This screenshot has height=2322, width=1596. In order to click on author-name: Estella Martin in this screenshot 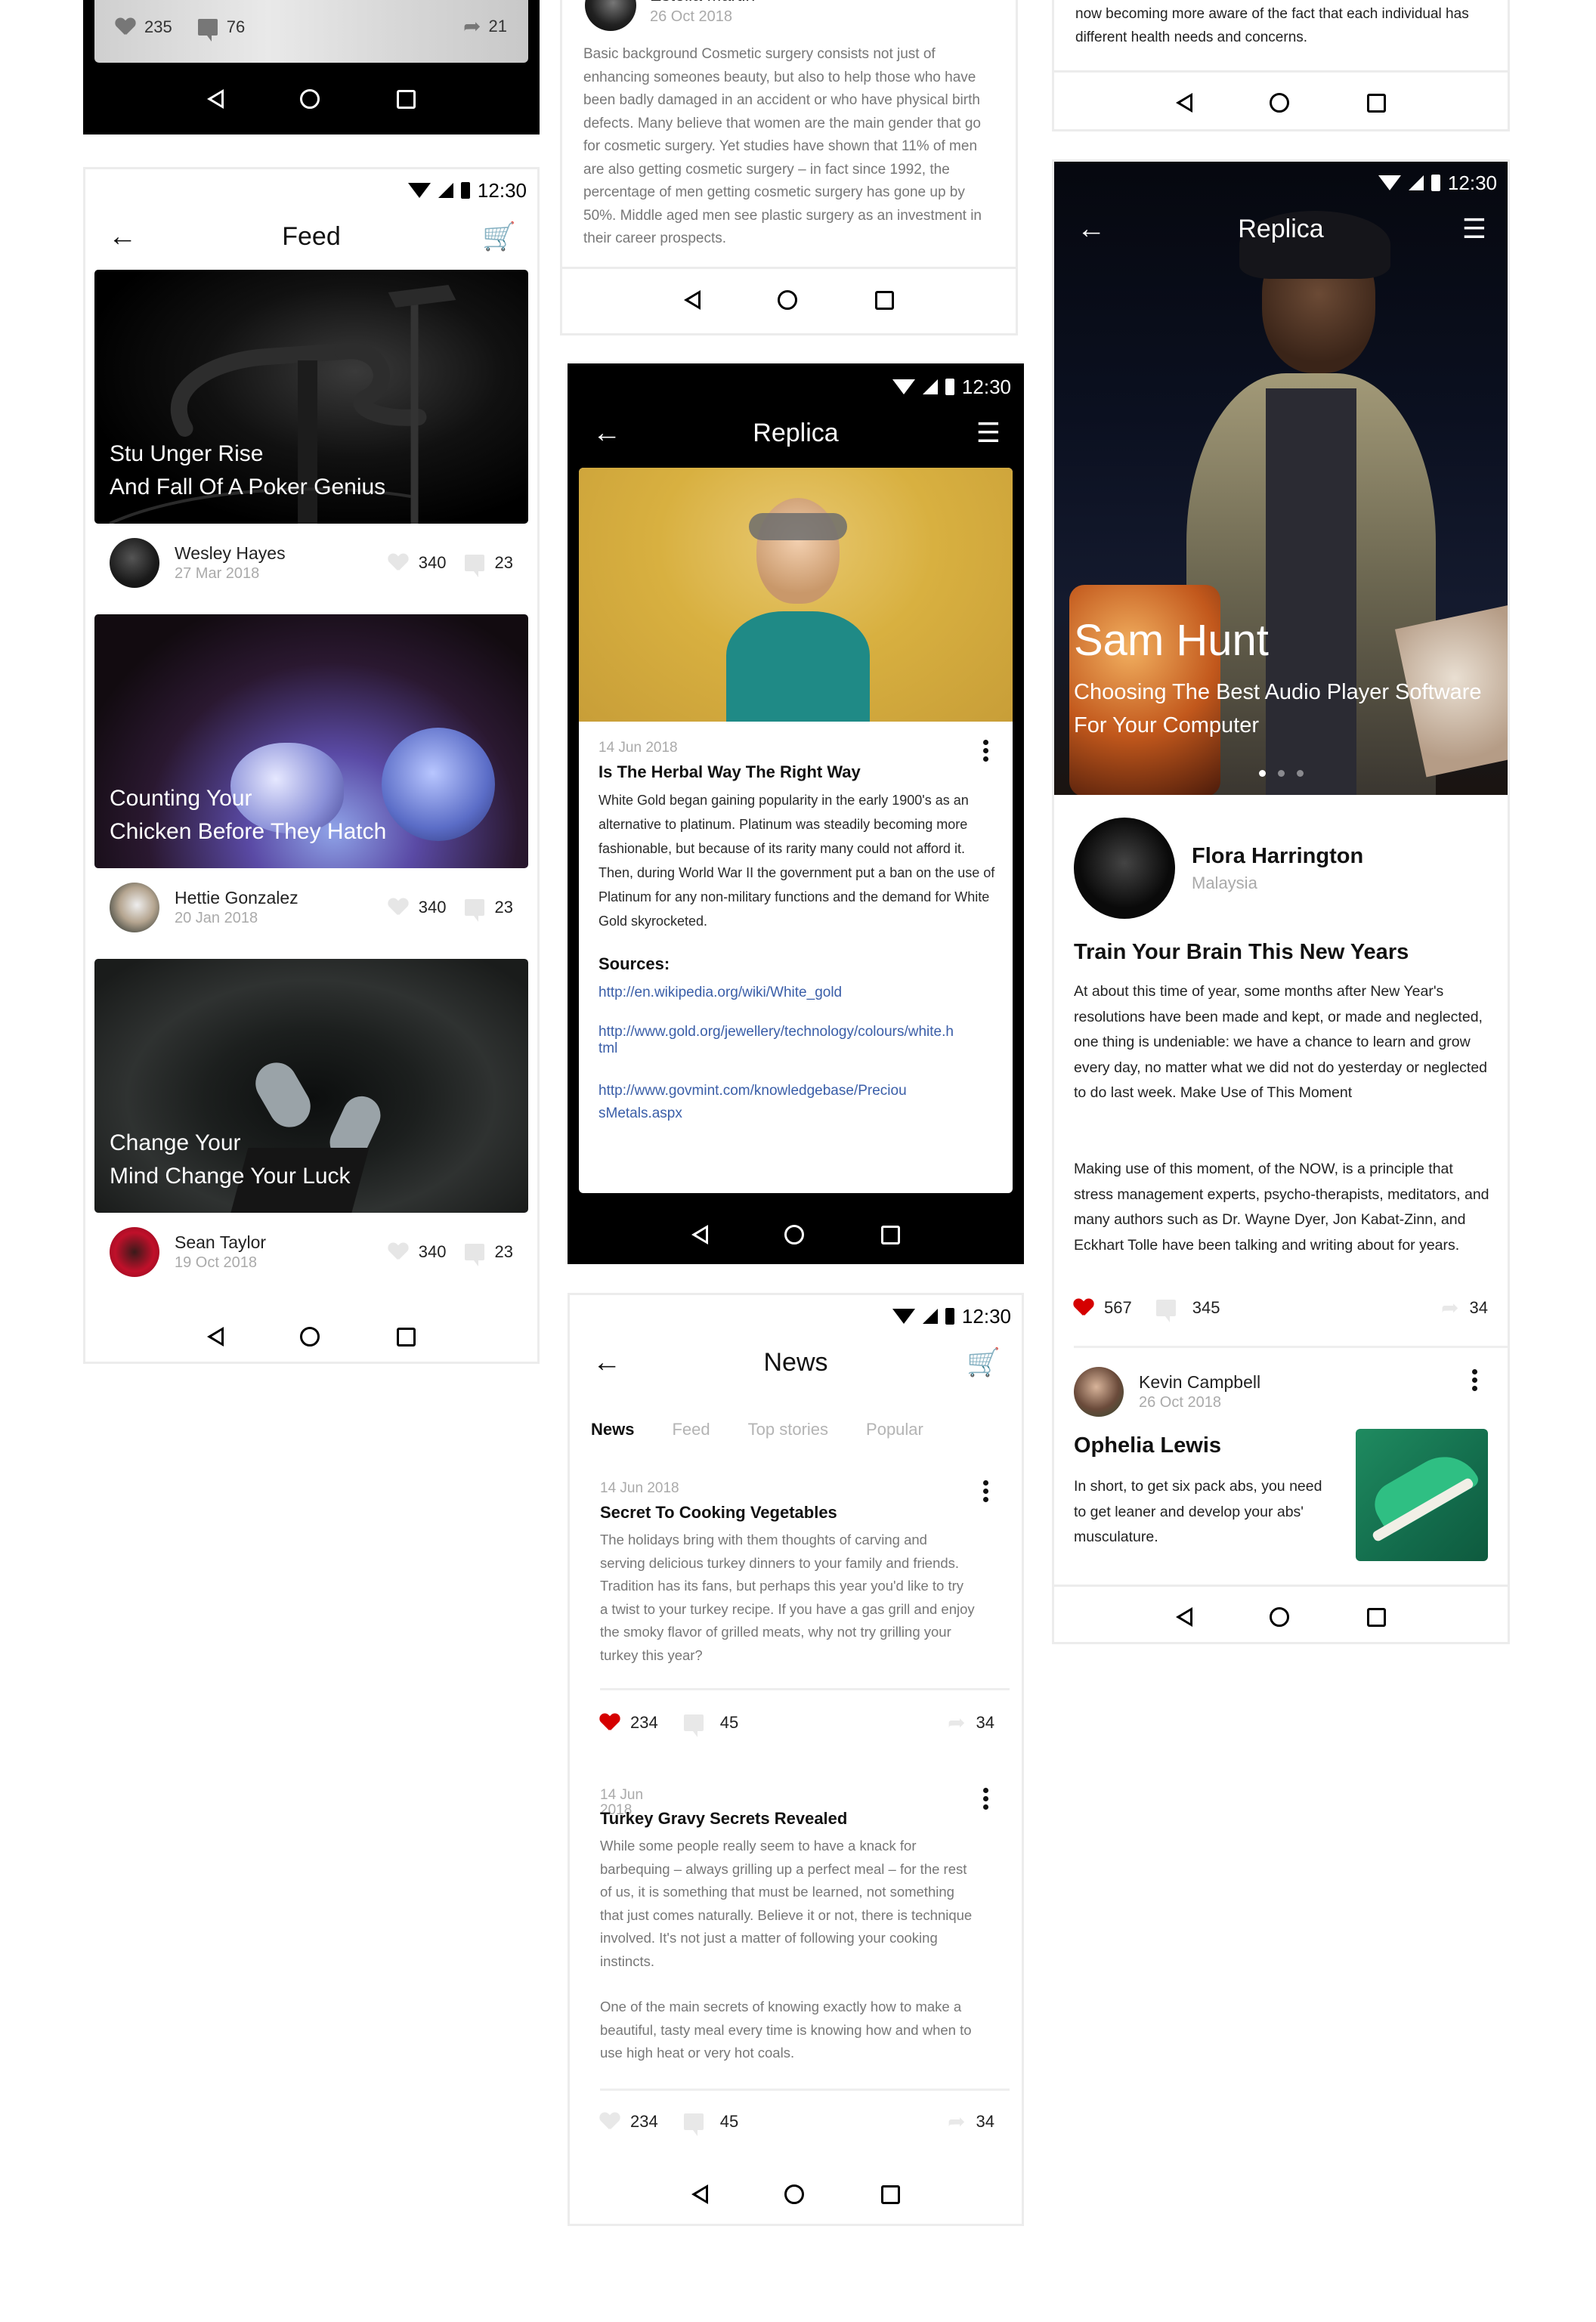, I will do `click(702, 2)`.